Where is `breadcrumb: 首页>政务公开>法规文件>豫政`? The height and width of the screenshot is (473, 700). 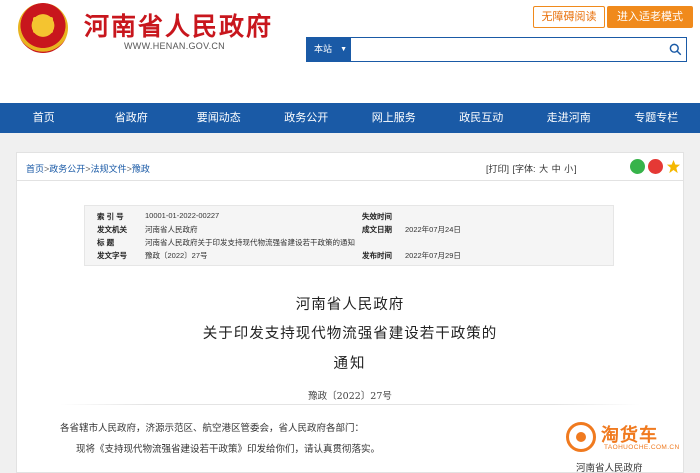 breadcrumb: 首页>政务公开>法规文件>豫政 is located at coordinates (88, 168).